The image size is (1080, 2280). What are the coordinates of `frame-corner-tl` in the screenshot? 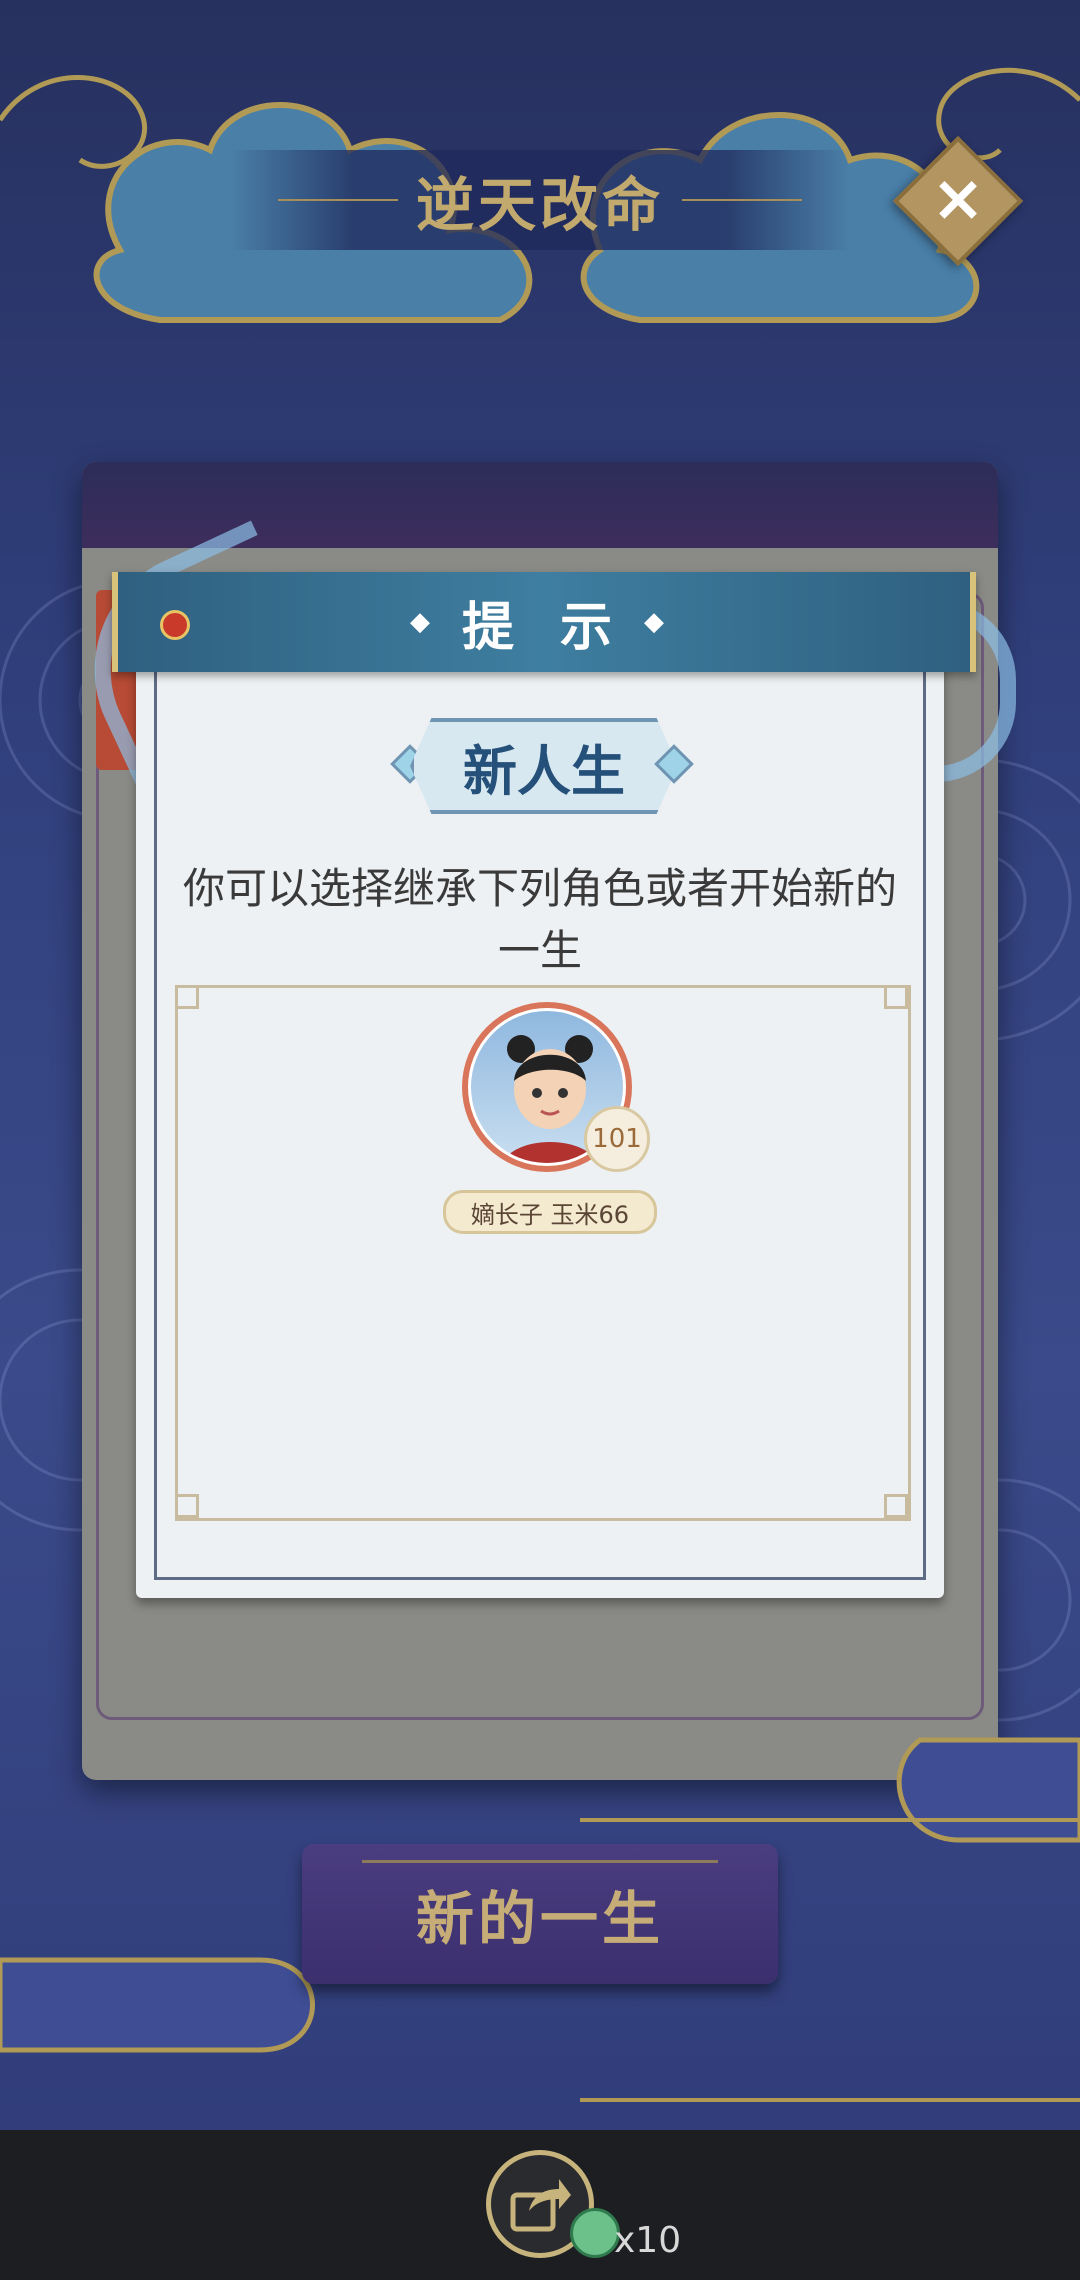 It's located at (187, 997).